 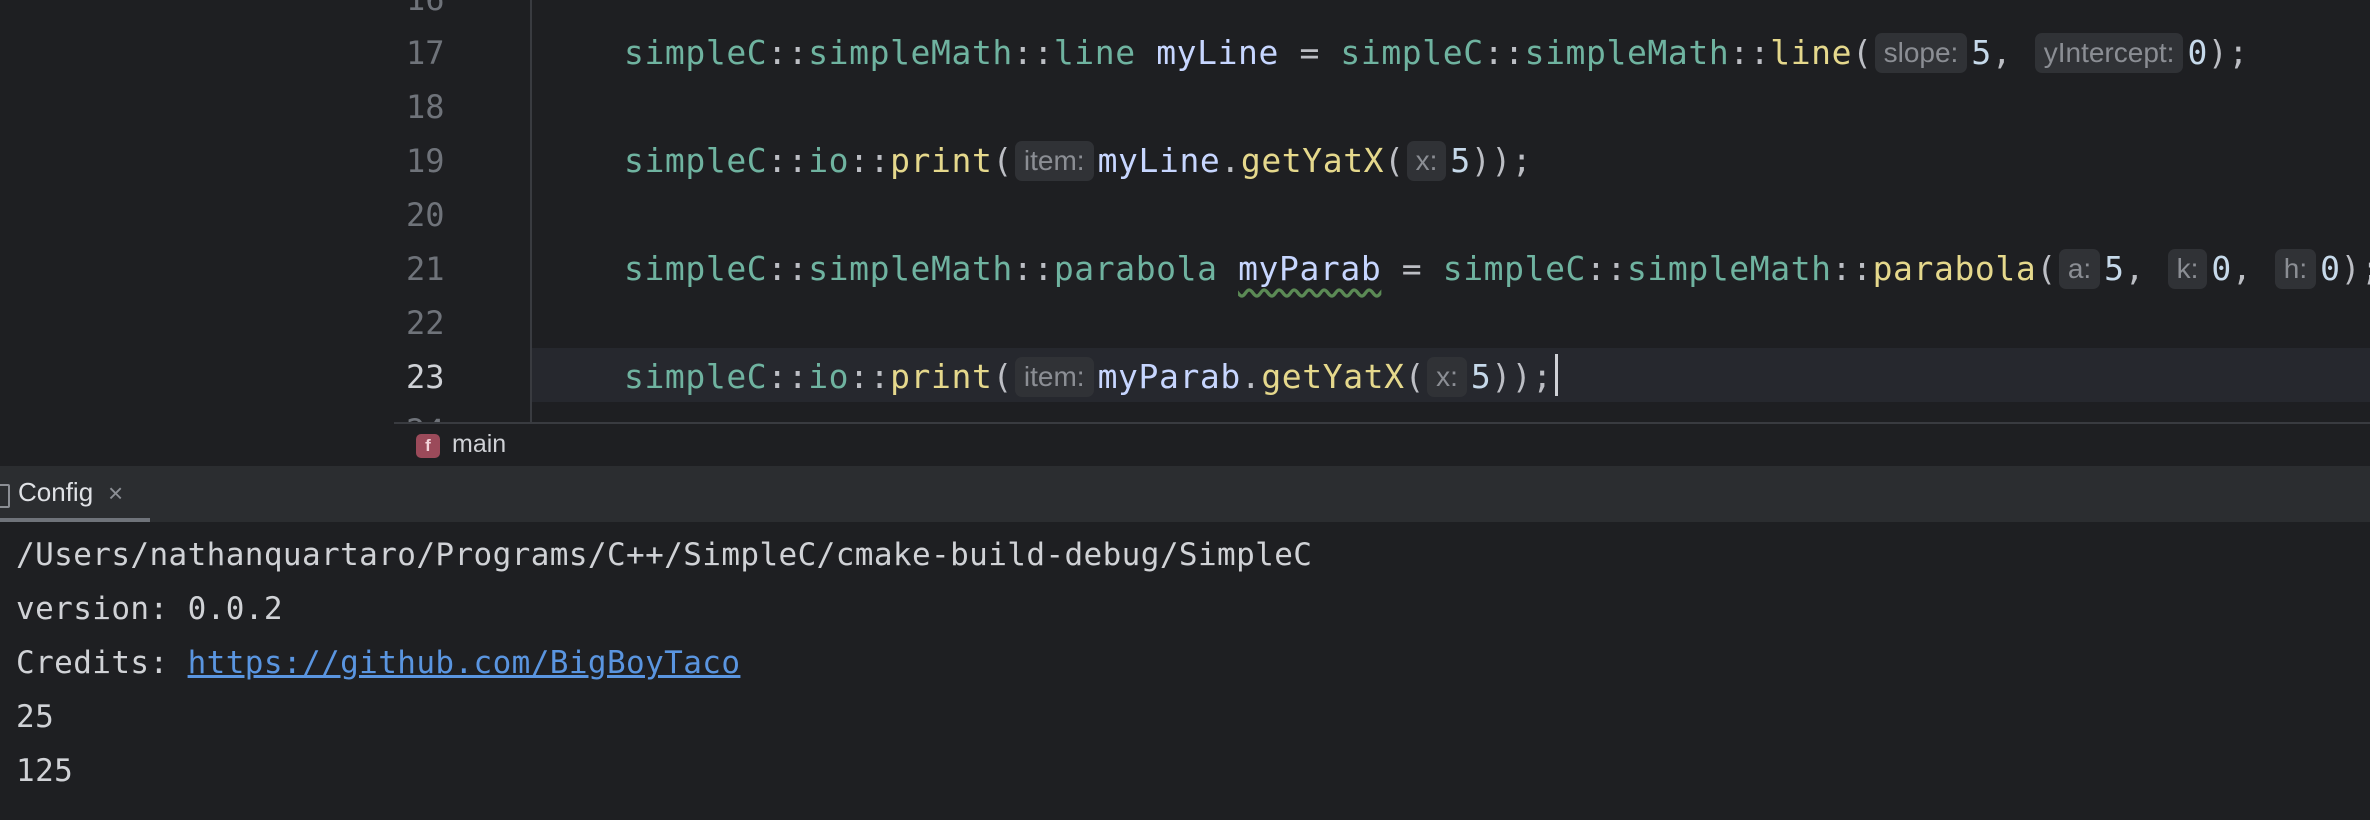 What do you see at coordinates (197, 233) in the screenshot?
I see `left-tool-strip` at bounding box center [197, 233].